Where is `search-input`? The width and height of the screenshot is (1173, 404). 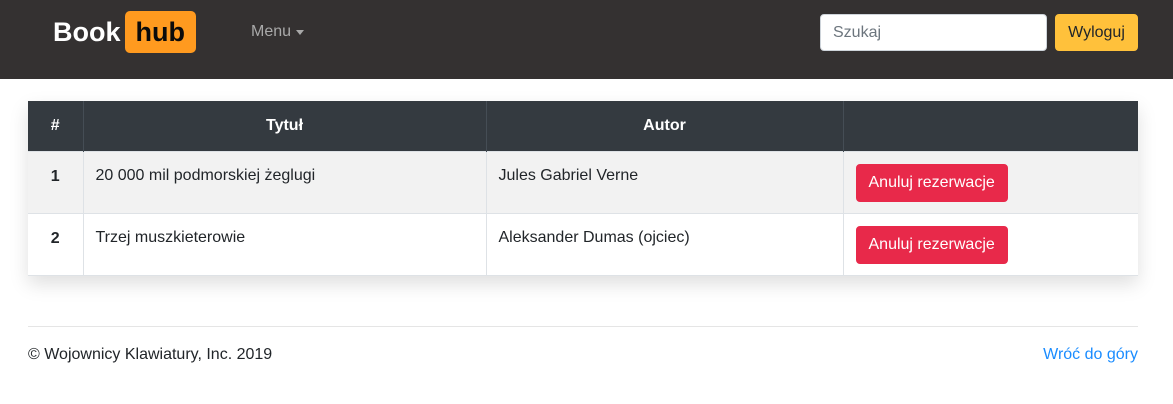
search-input is located at coordinates (933, 32).